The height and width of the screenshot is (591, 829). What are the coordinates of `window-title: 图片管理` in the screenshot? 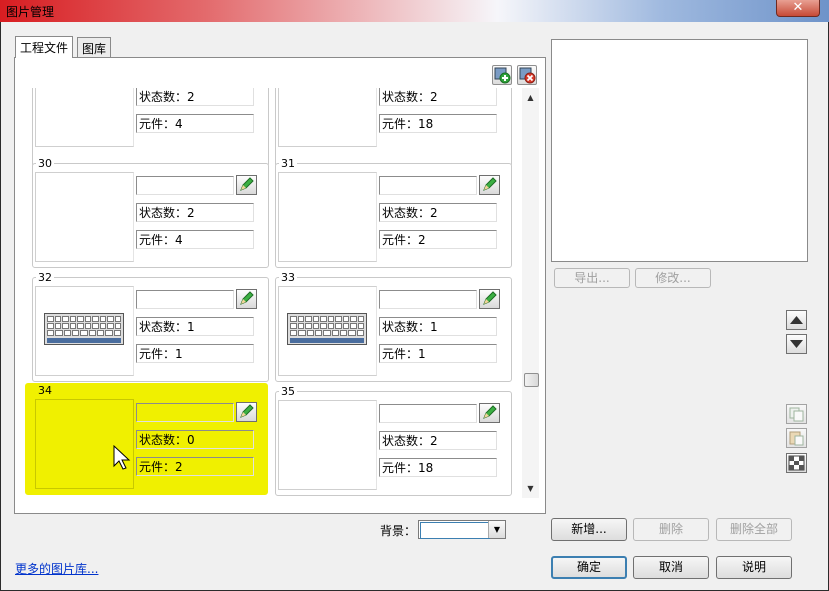 It's located at (30, 12).